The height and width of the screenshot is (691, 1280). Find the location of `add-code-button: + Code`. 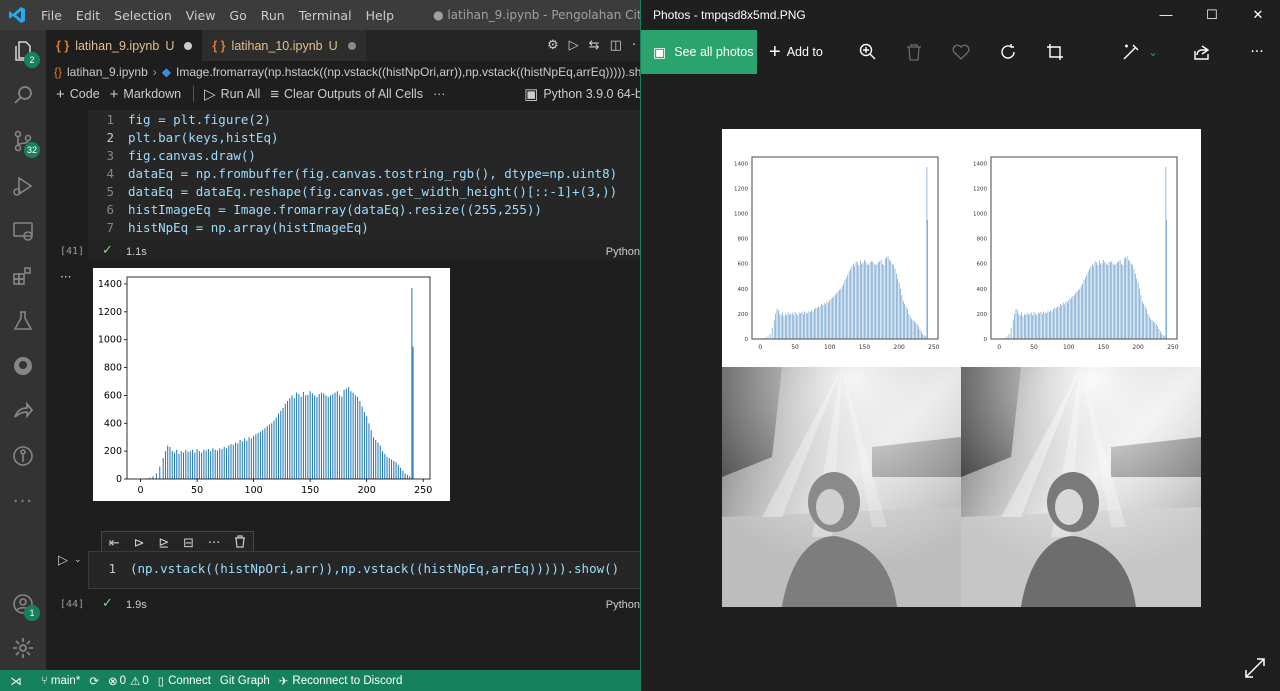

add-code-button: + Code is located at coordinates (78, 94).